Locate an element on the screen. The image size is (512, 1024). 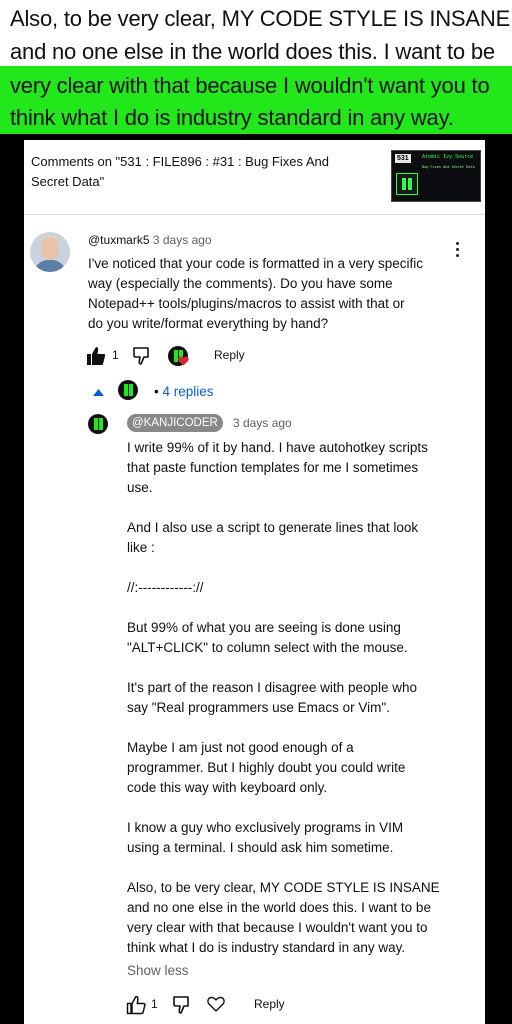
replies-toggle: • 4 replies is located at coordinates (184, 391).